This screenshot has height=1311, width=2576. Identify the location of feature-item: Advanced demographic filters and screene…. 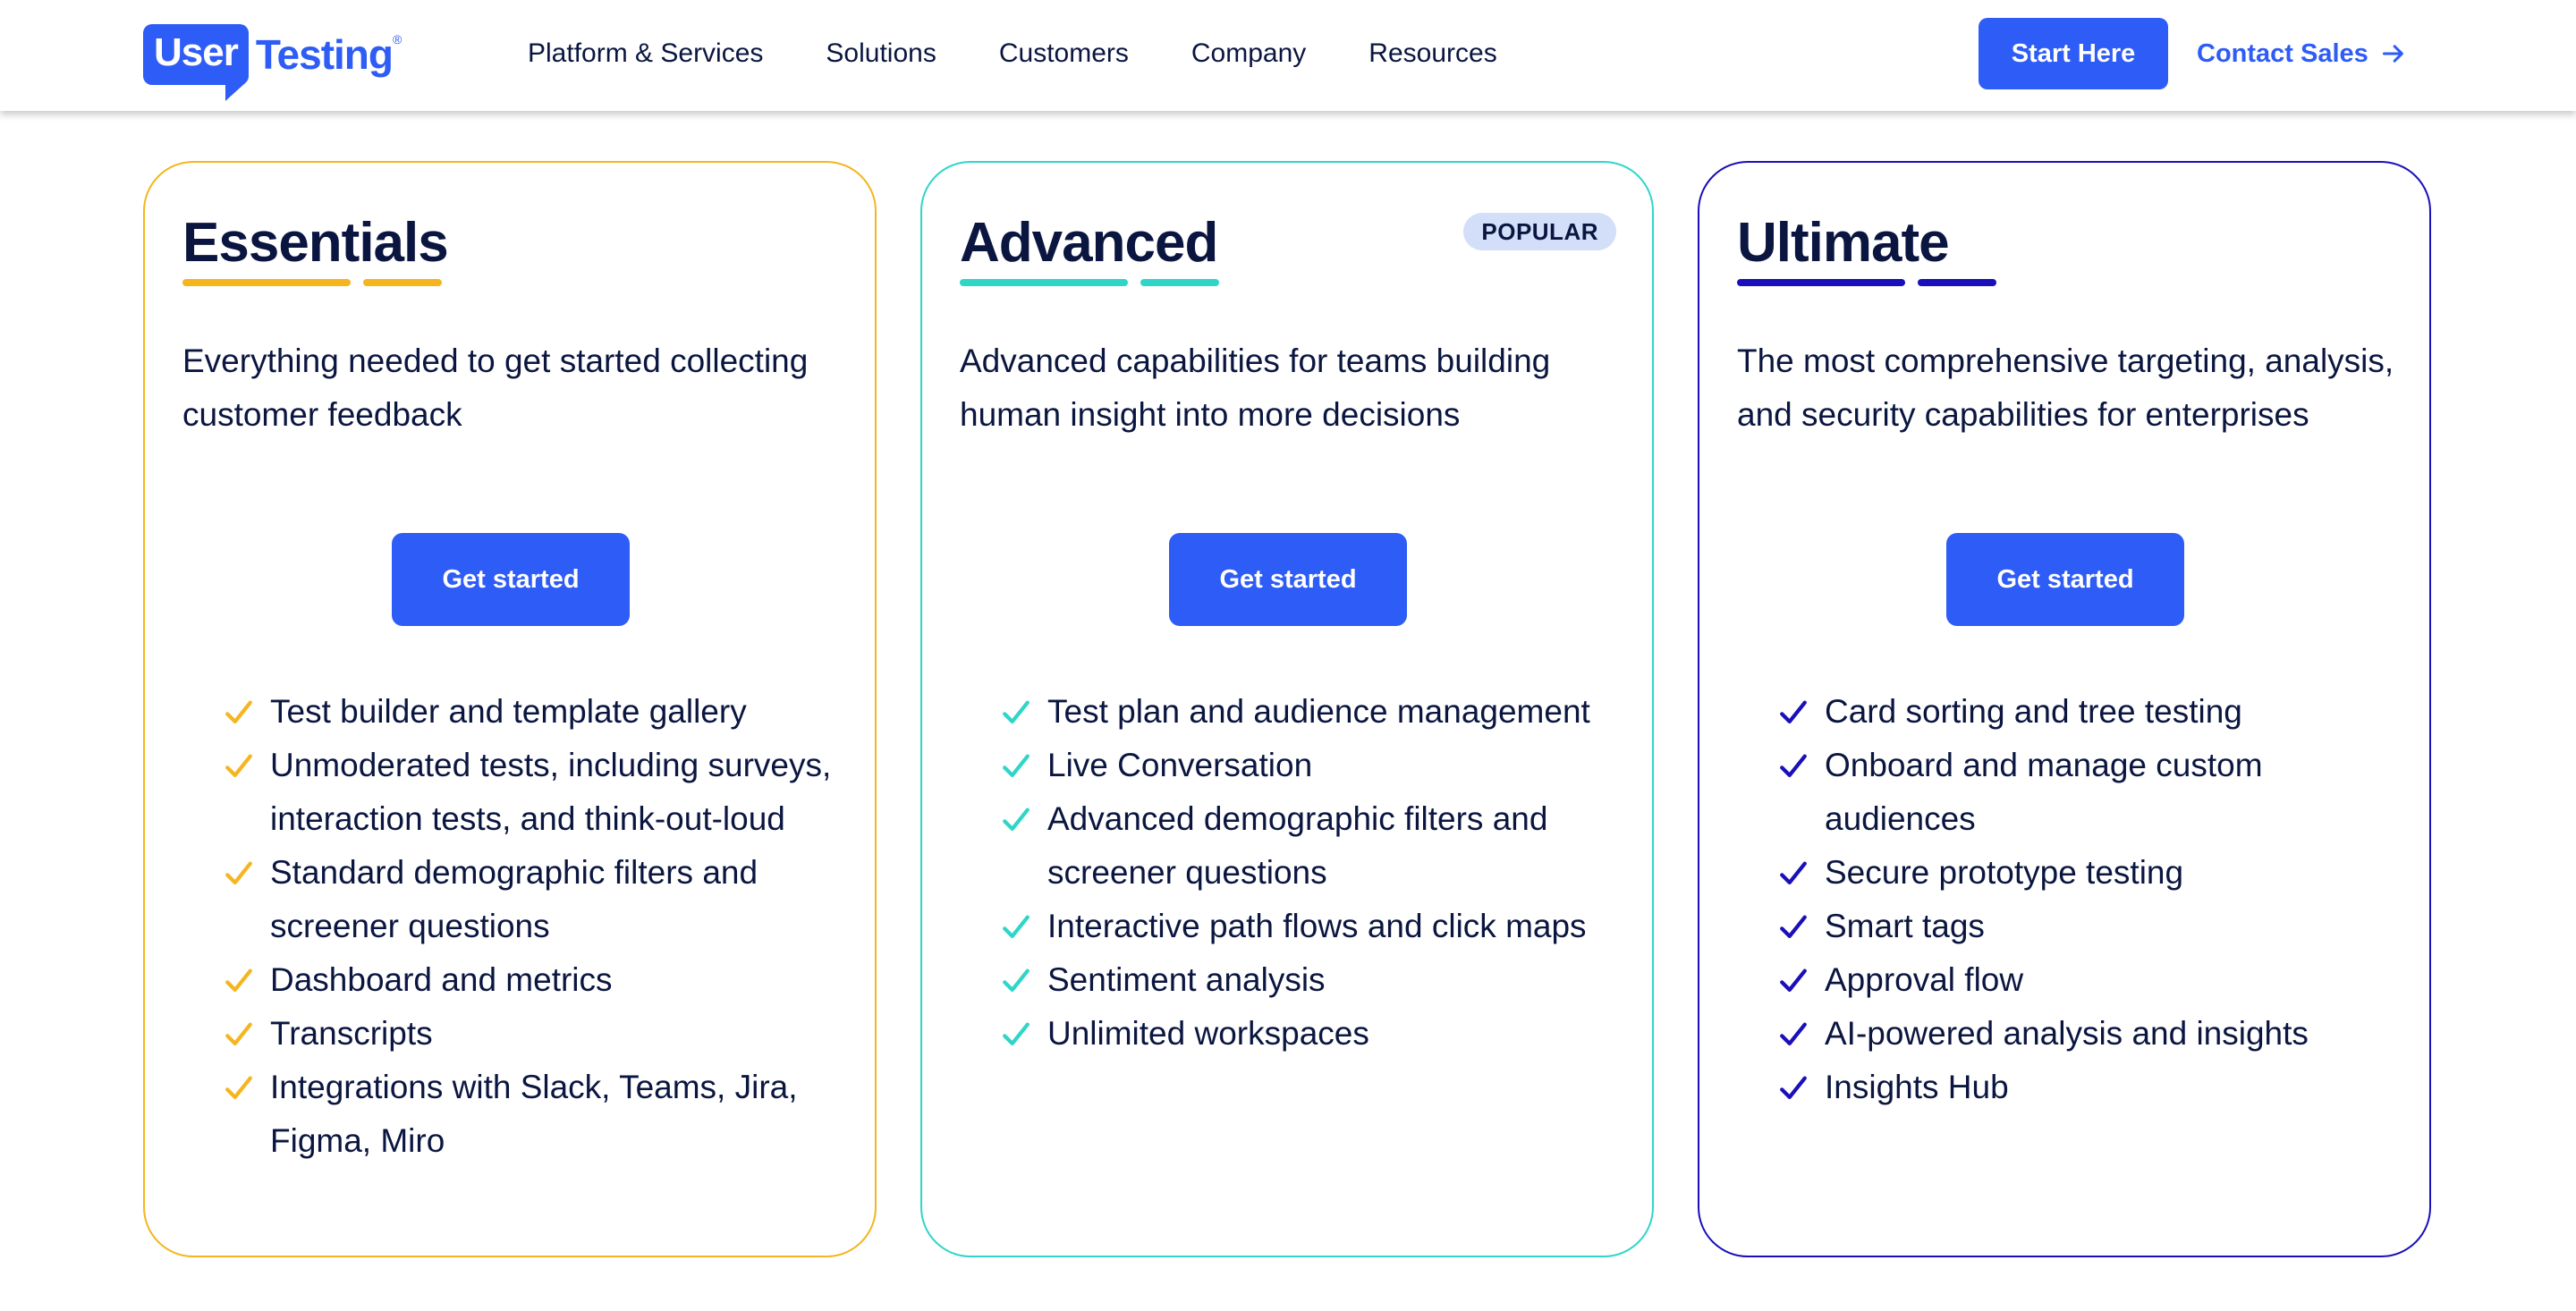
(1314, 846).